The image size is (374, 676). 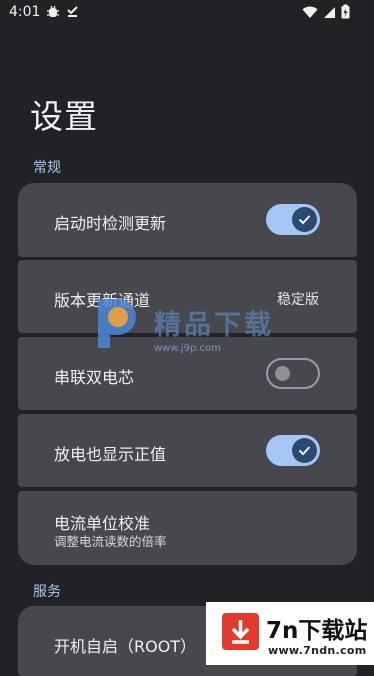 What do you see at coordinates (187, 348) in the screenshot?
I see `watermark-url: www.j9p.com` at bounding box center [187, 348].